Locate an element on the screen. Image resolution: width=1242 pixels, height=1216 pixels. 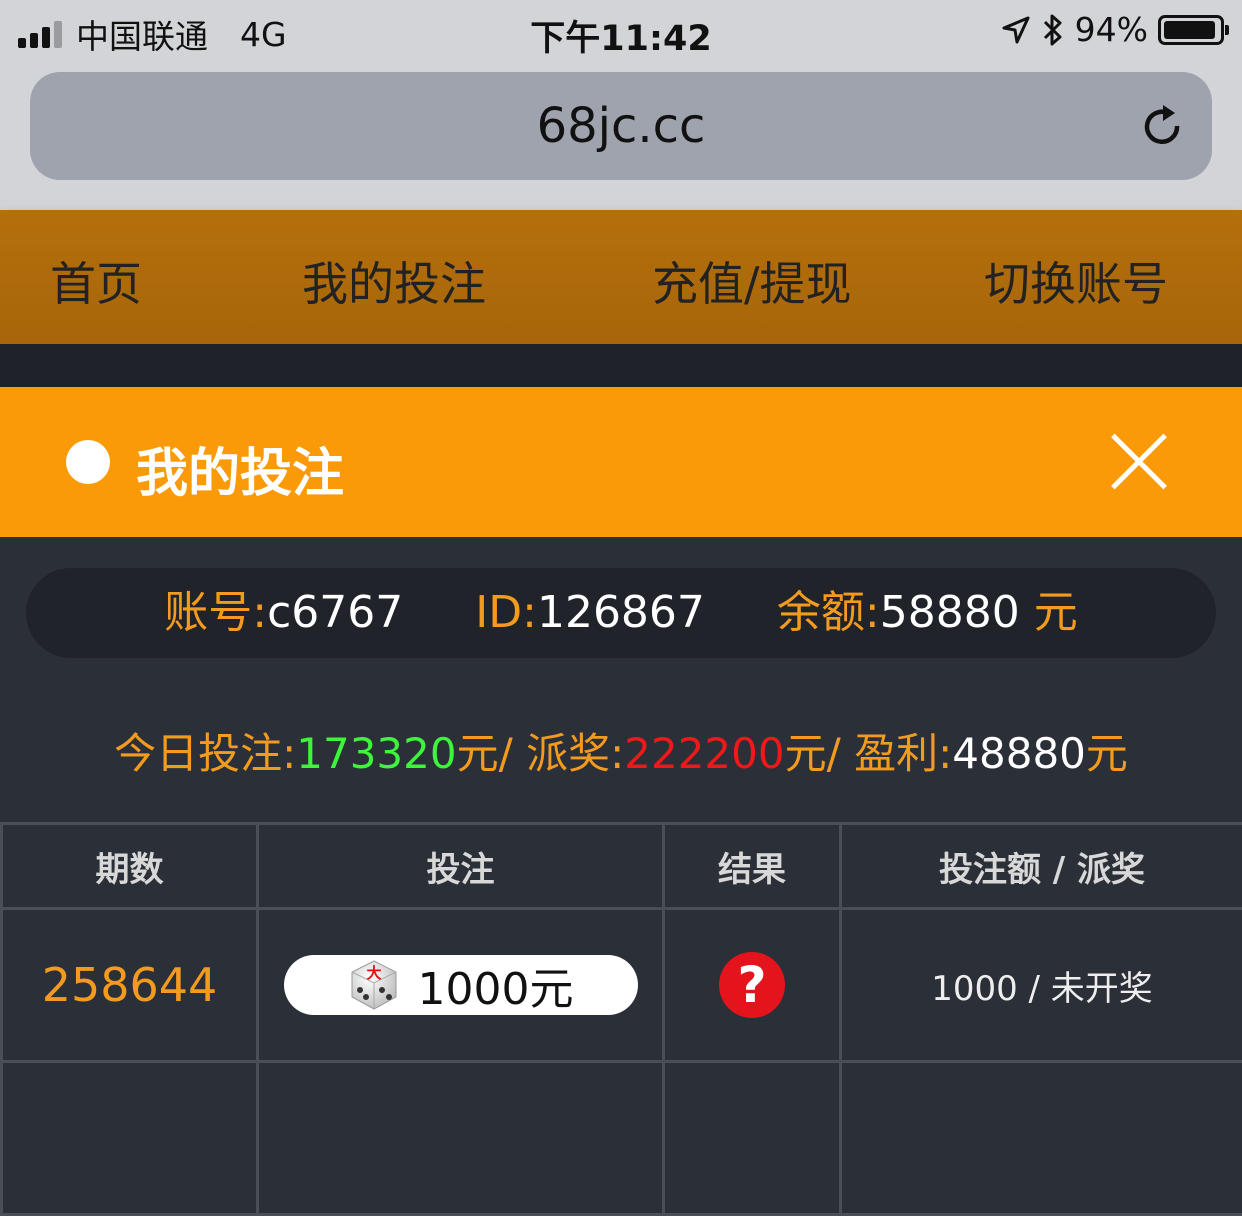
header-bet: 投注 is located at coordinates (461, 866).